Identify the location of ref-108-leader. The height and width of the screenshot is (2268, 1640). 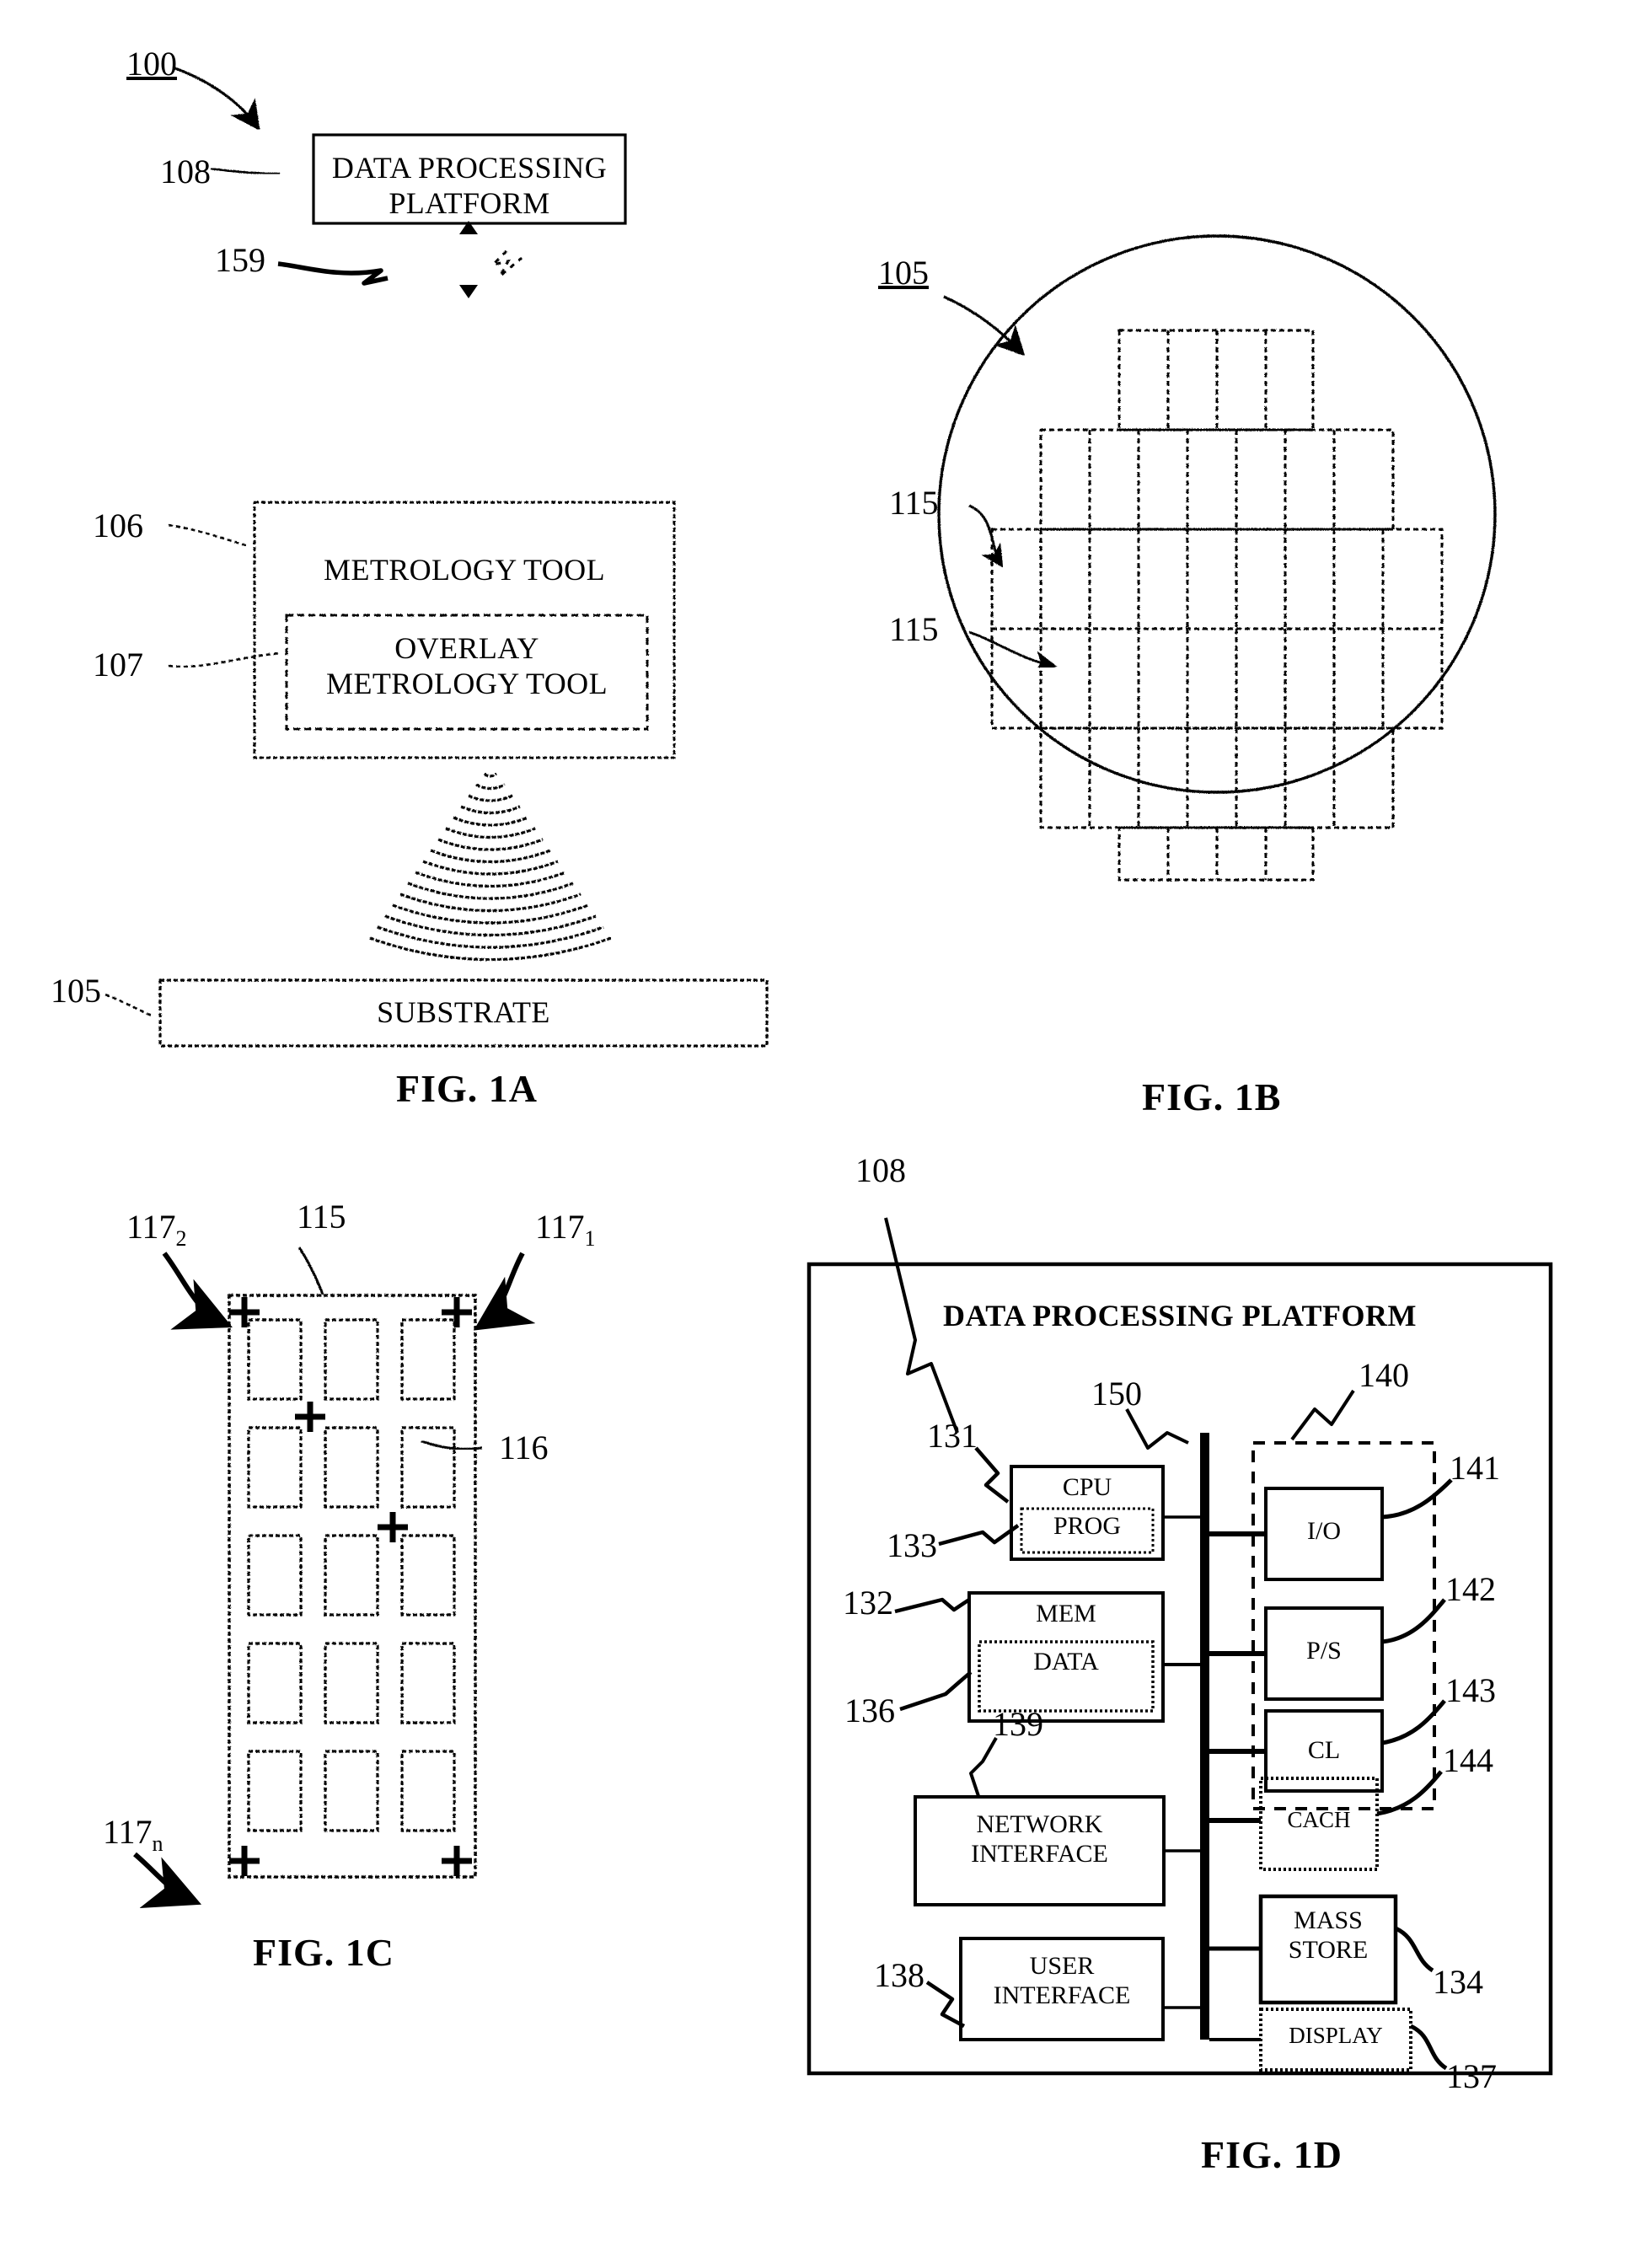
(246, 171).